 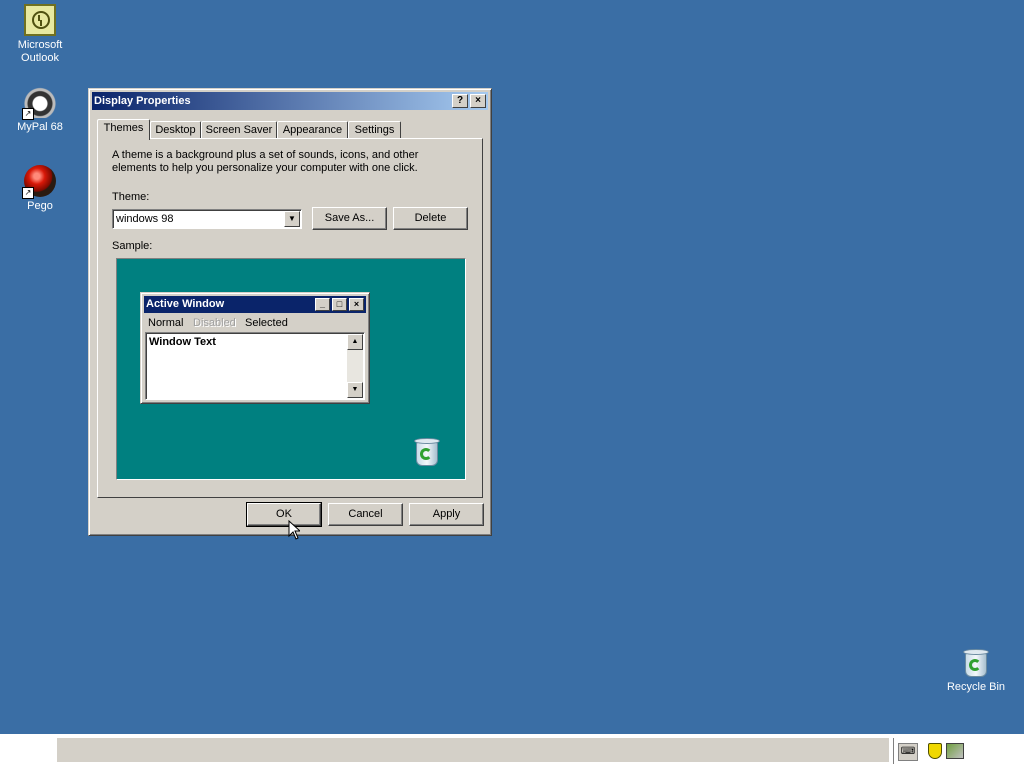 What do you see at coordinates (473, 750) in the screenshot?
I see `taskbar-buttons-area` at bounding box center [473, 750].